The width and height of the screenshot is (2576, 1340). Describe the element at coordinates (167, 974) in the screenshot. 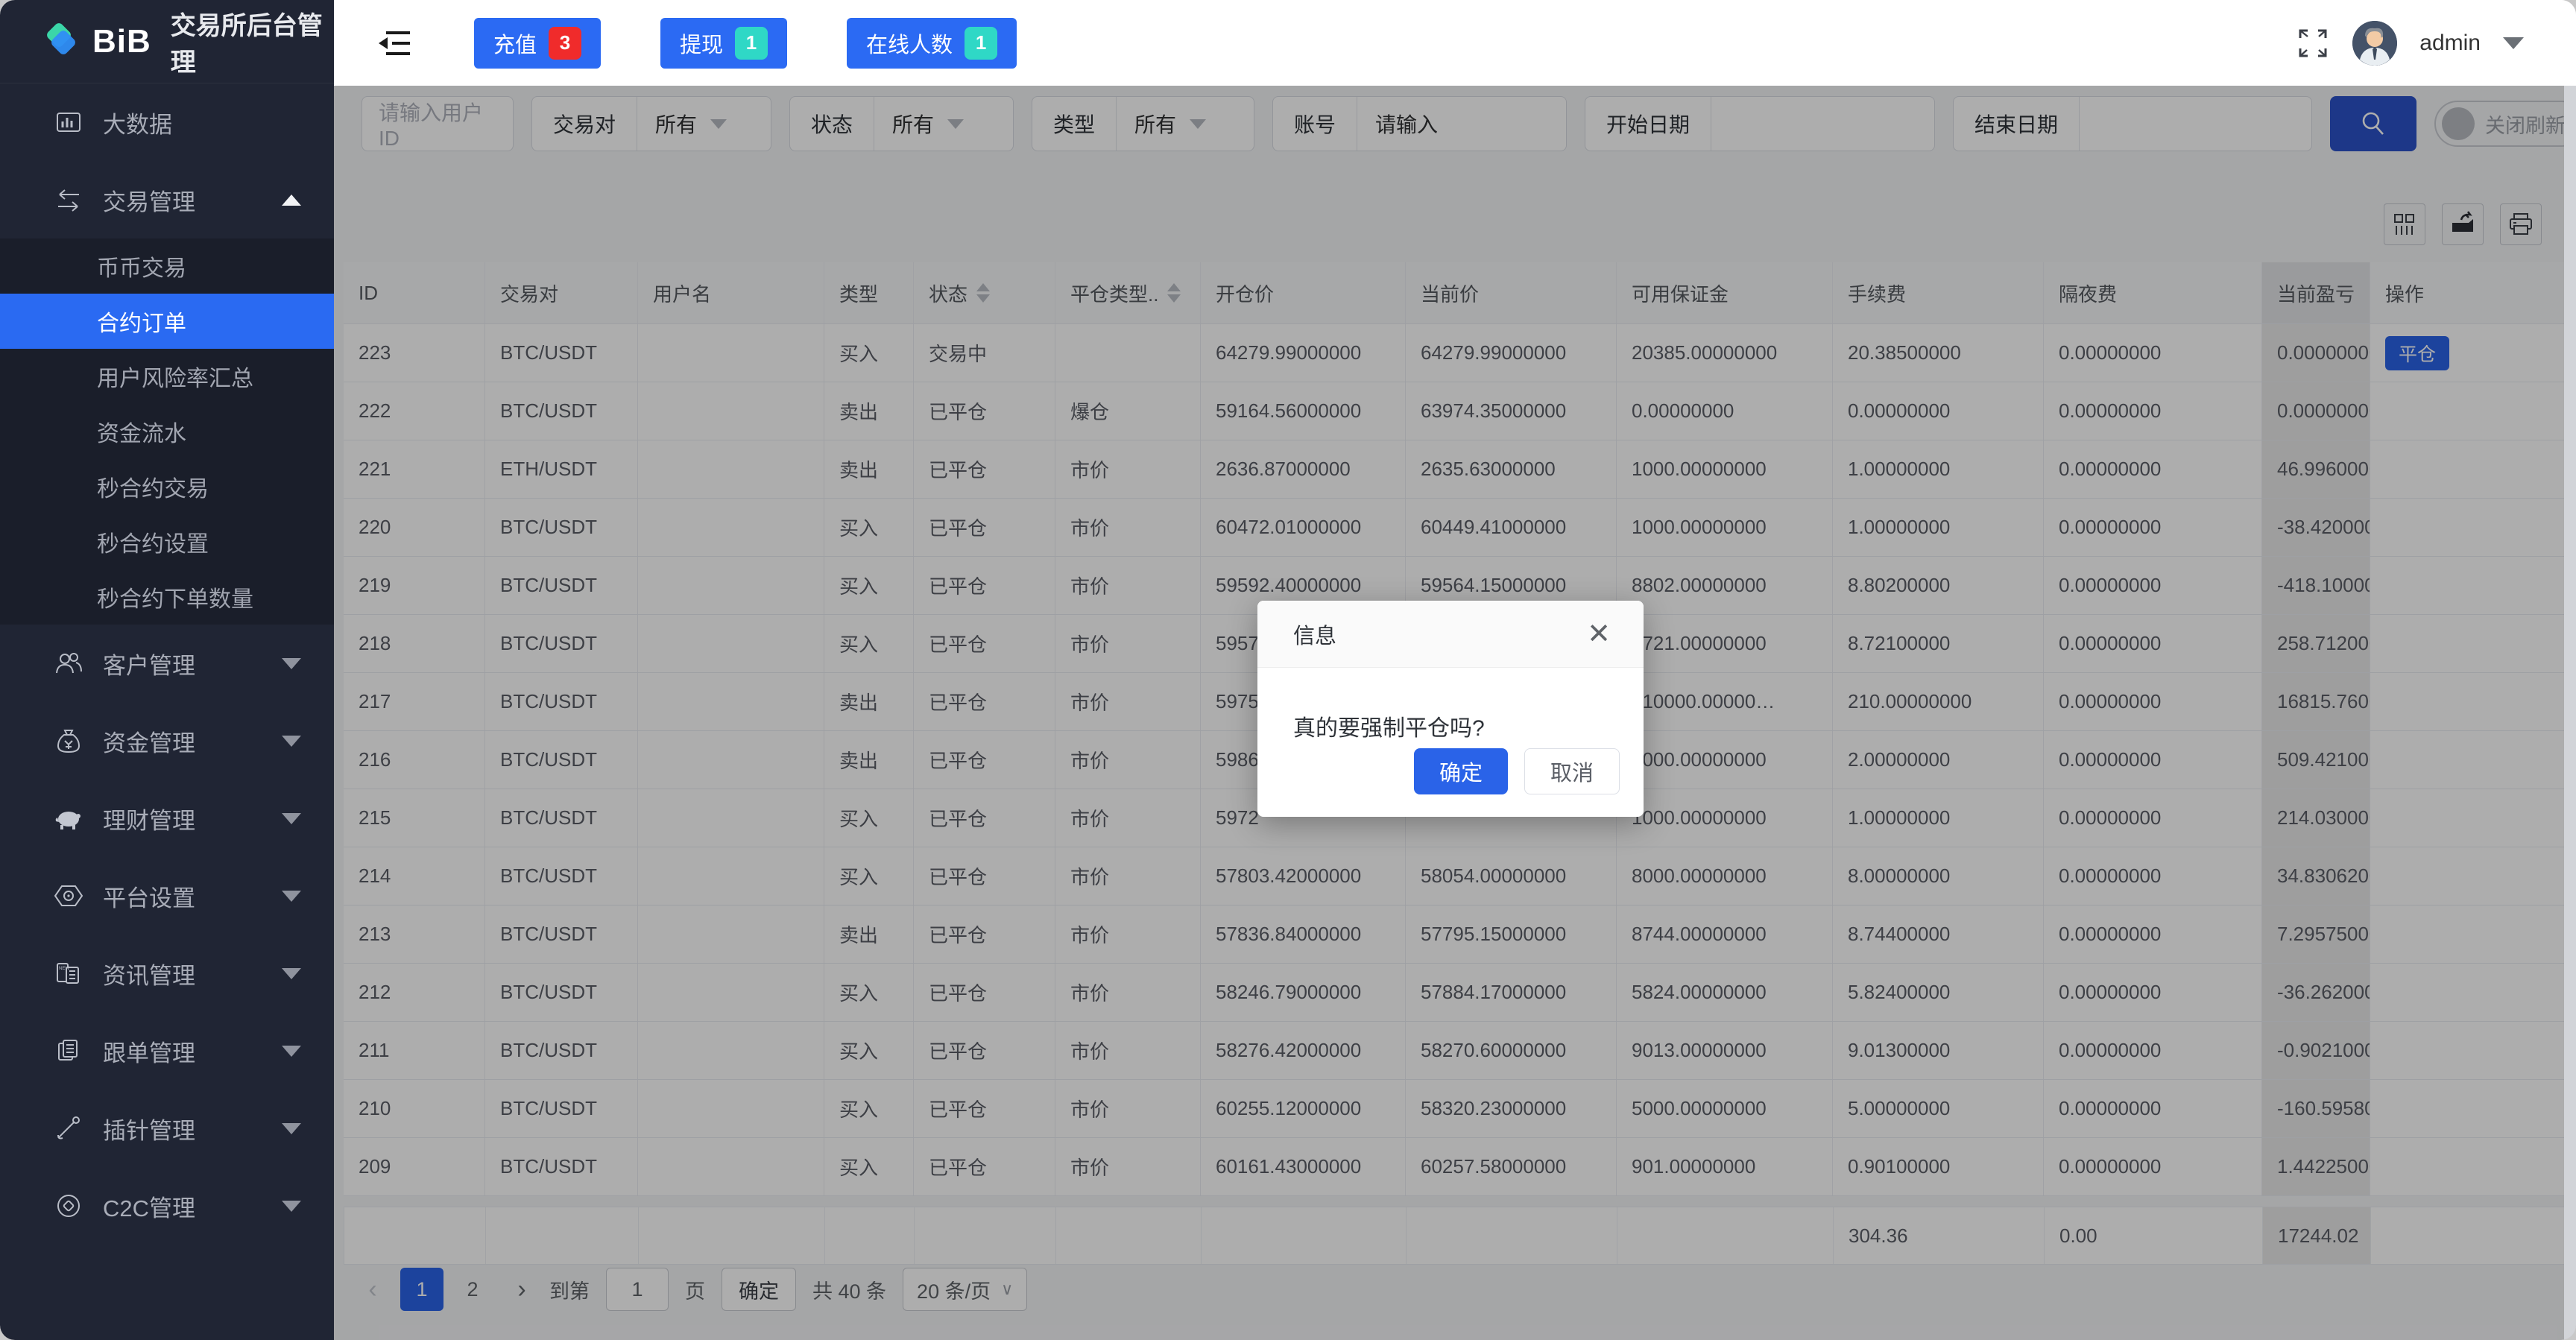

I see `sidebar-item-资讯管理: NEW 资讯管理` at that location.